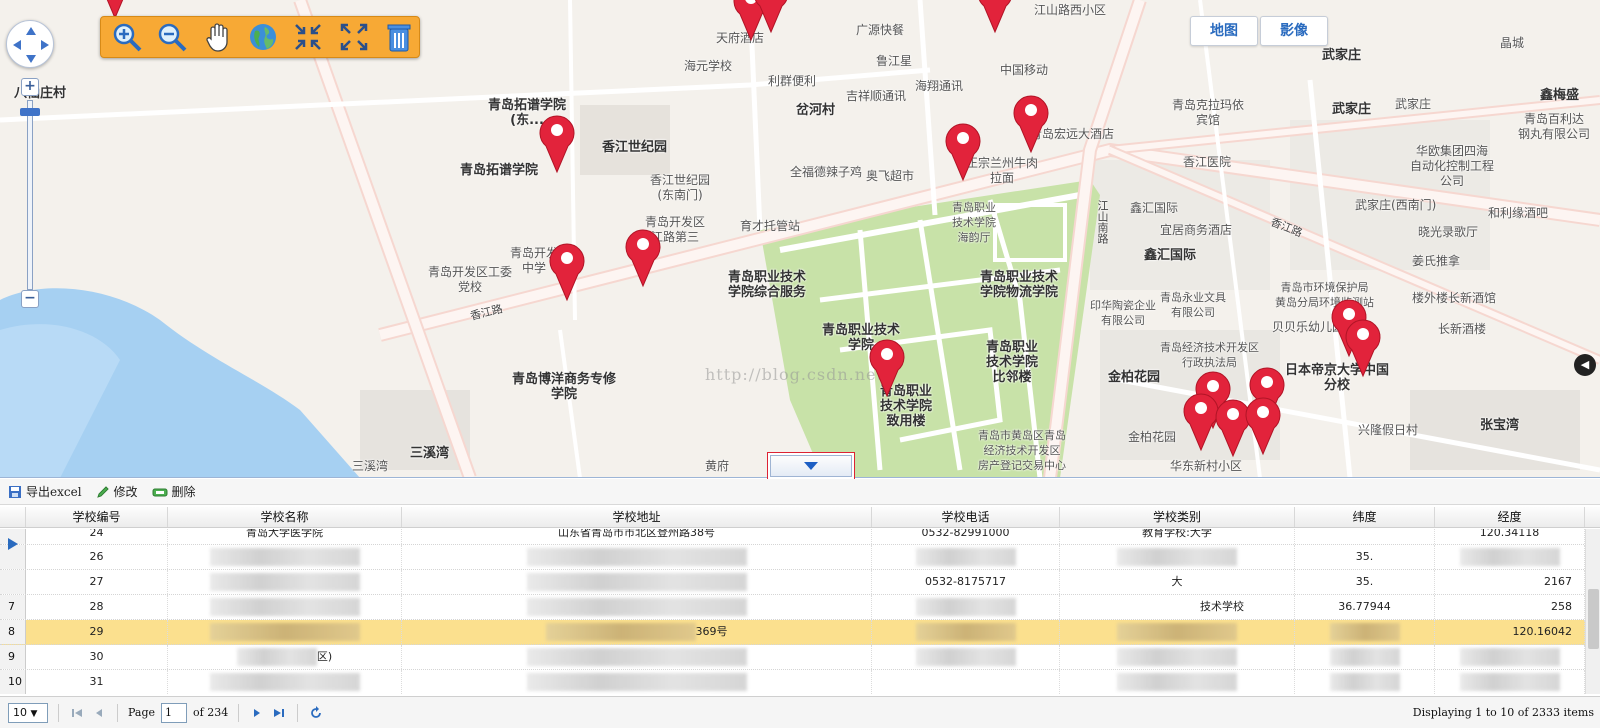 The width and height of the screenshot is (1600, 728). Describe the element at coordinates (1593, 619) in the screenshot. I see `scrollbar-thumb` at that location.